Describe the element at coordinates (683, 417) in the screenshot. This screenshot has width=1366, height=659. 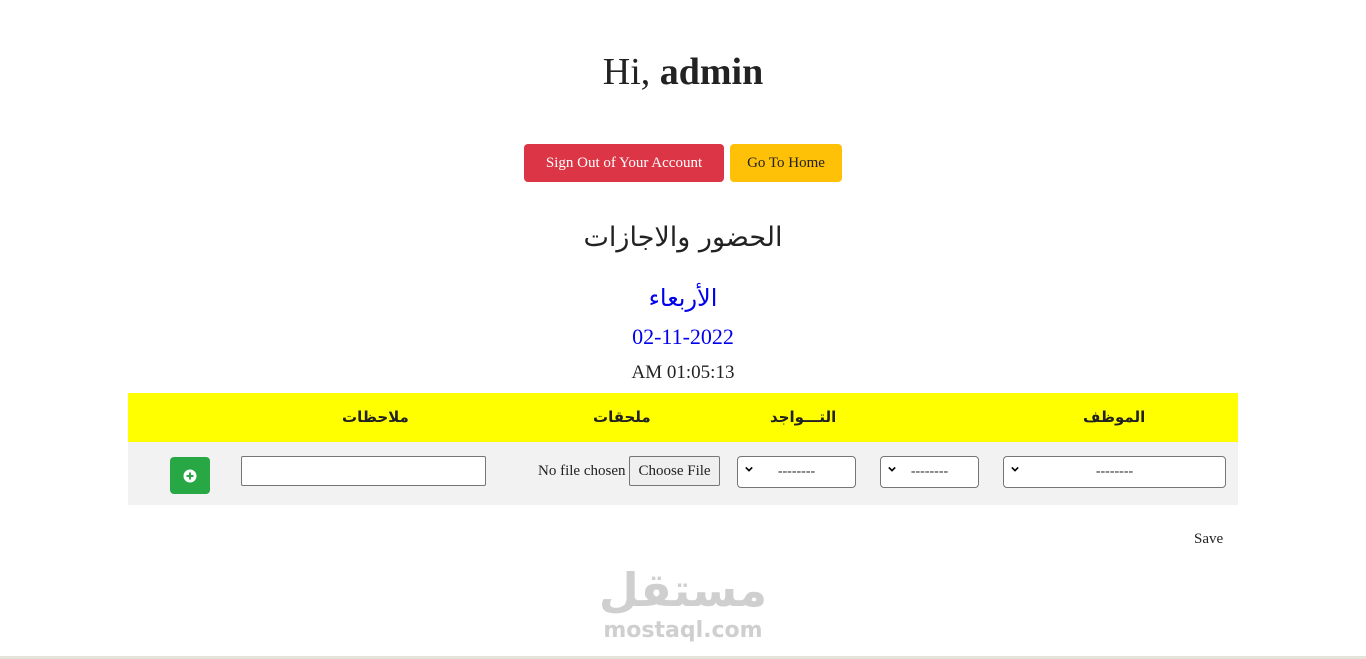
I see `attendance-table-header: الموظف التـــواجد ملحقات ملاحظات` at that location.